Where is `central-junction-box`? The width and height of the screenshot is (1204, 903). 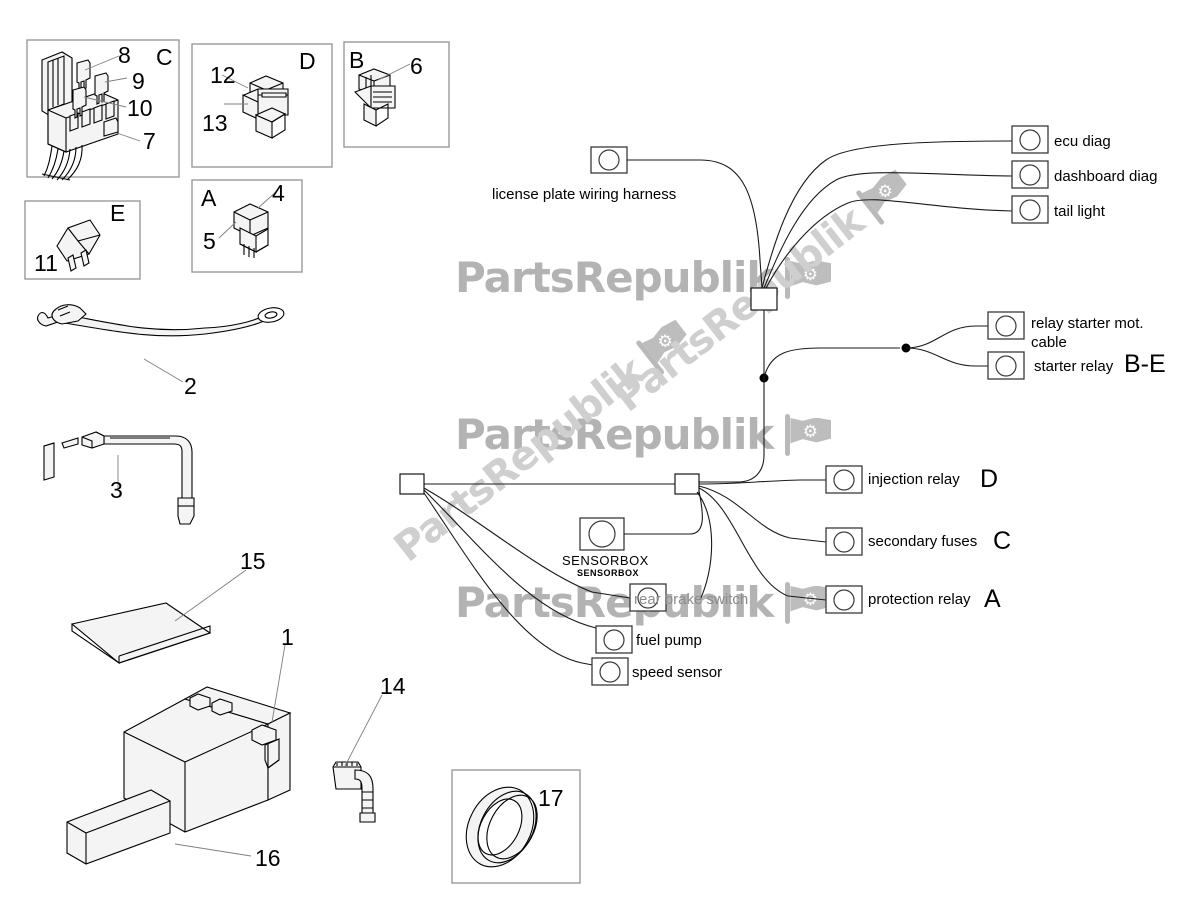 central-junction-box is located at coordinates (764, 299).